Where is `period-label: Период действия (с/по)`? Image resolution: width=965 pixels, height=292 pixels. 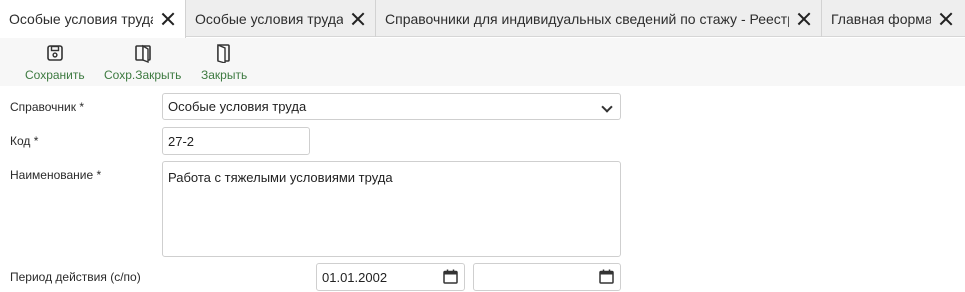
period-label: Период действия (с/по) is located at coordinates (75, 277).